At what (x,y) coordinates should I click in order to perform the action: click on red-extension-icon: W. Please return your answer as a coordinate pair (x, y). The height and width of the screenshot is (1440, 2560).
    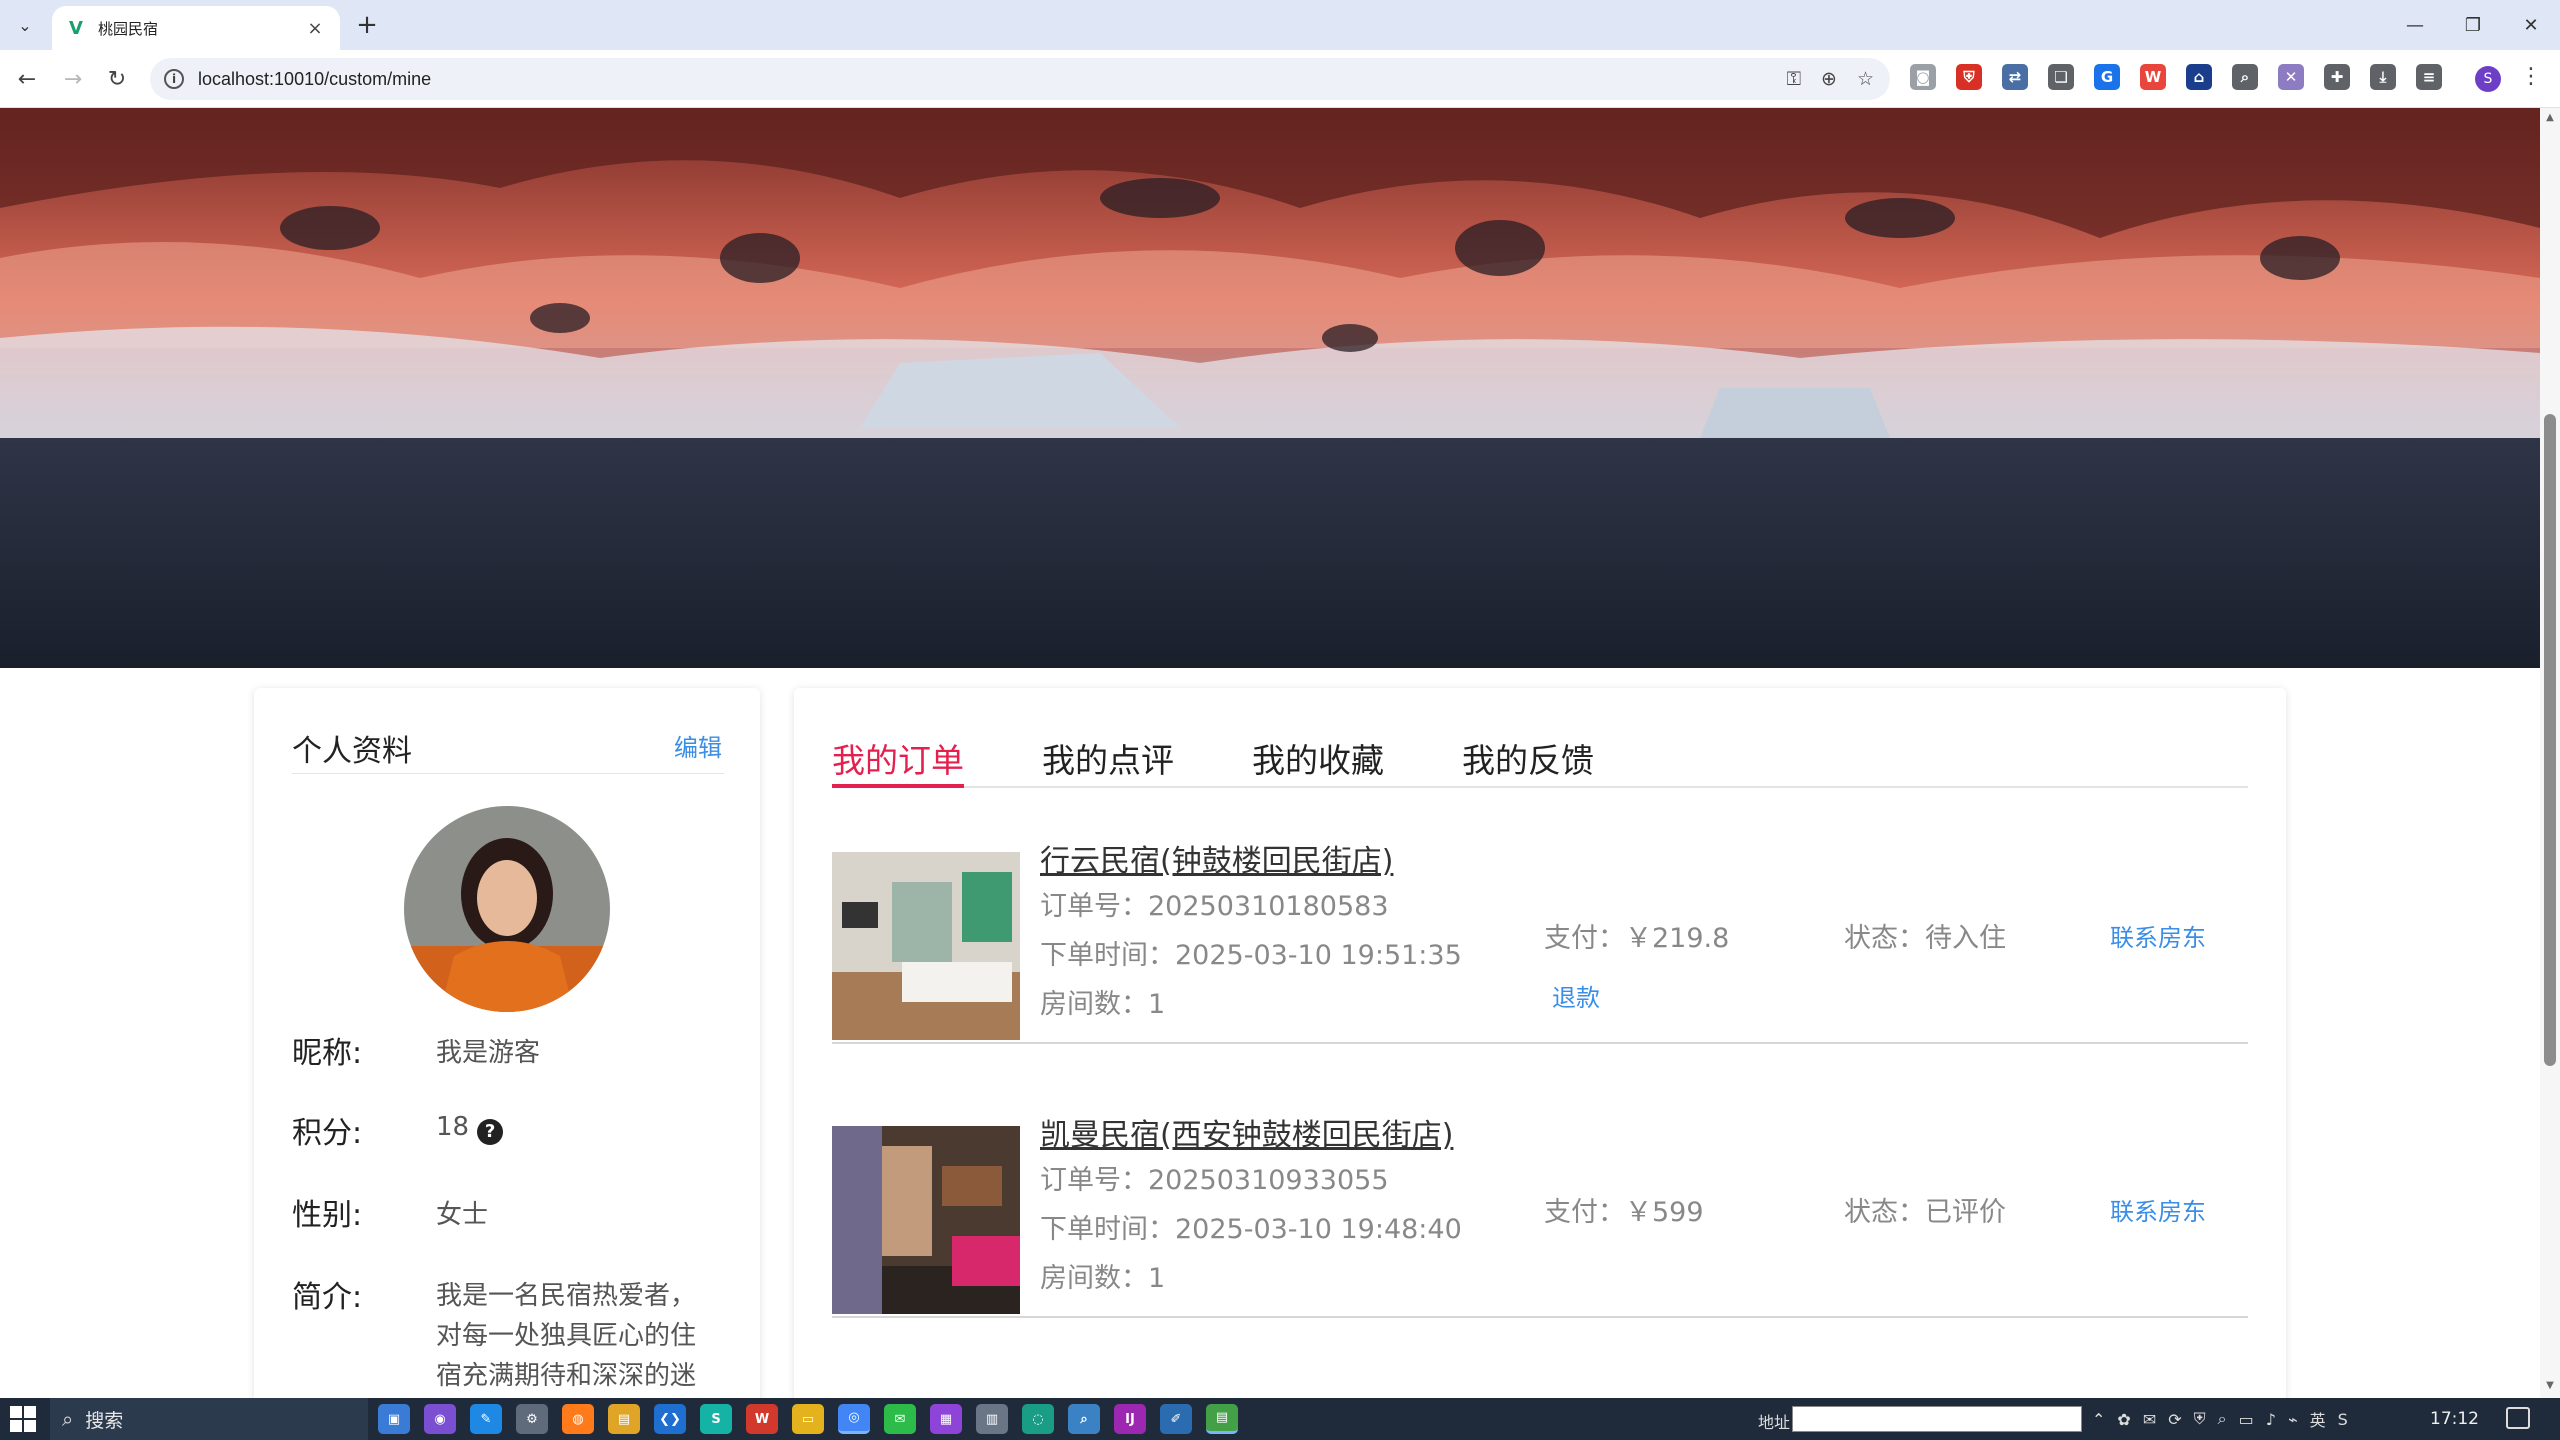
    Looking at the image, I should click on (2153, 77).